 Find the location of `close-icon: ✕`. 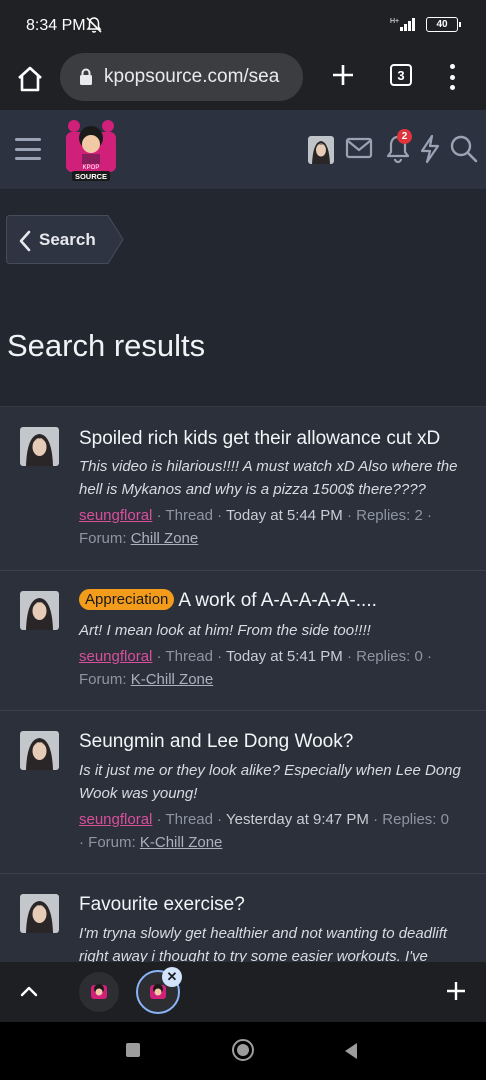

close-icon: ✕ is located at coordinates (172, 977).